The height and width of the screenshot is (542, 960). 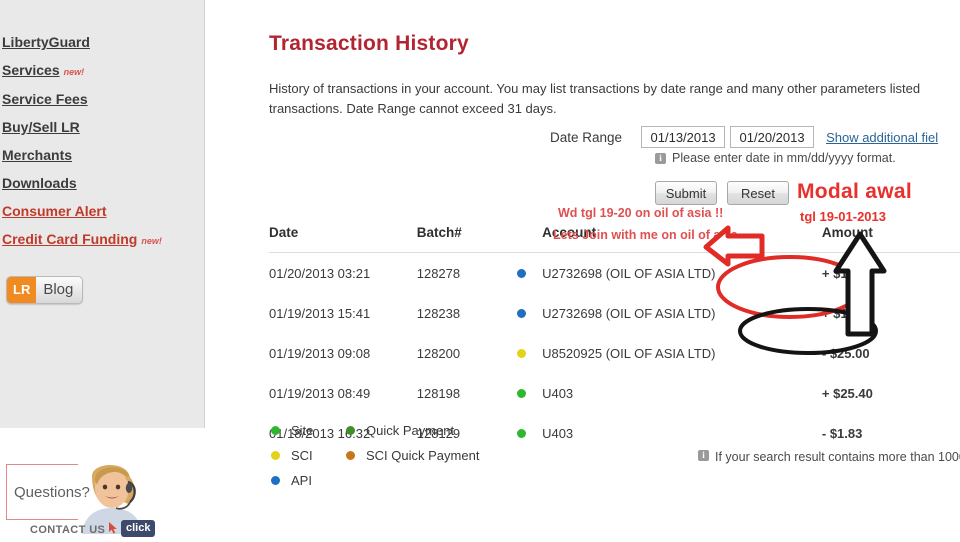 What do you see at coordinates (39, 183) in the screenshot?
I see `sidebar-item-label: Downloads` at bounding box center [39, 183].